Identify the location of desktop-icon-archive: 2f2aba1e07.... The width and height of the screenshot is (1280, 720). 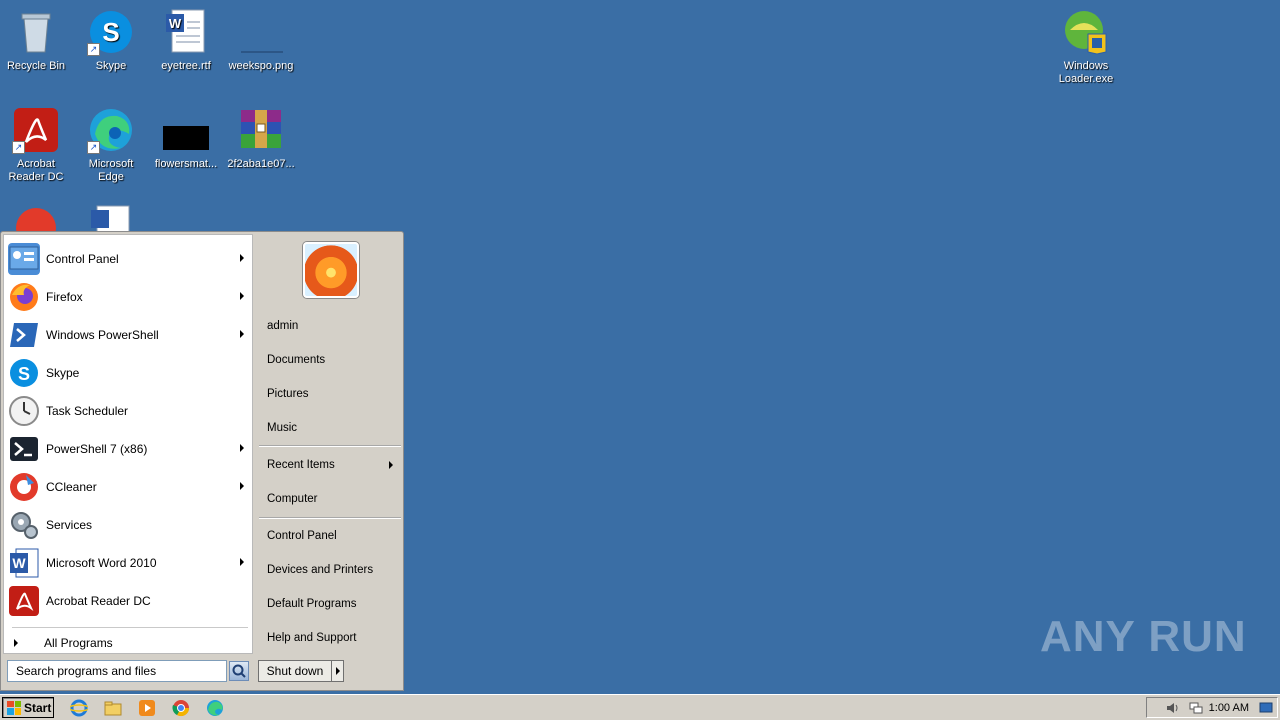
(261, 138).